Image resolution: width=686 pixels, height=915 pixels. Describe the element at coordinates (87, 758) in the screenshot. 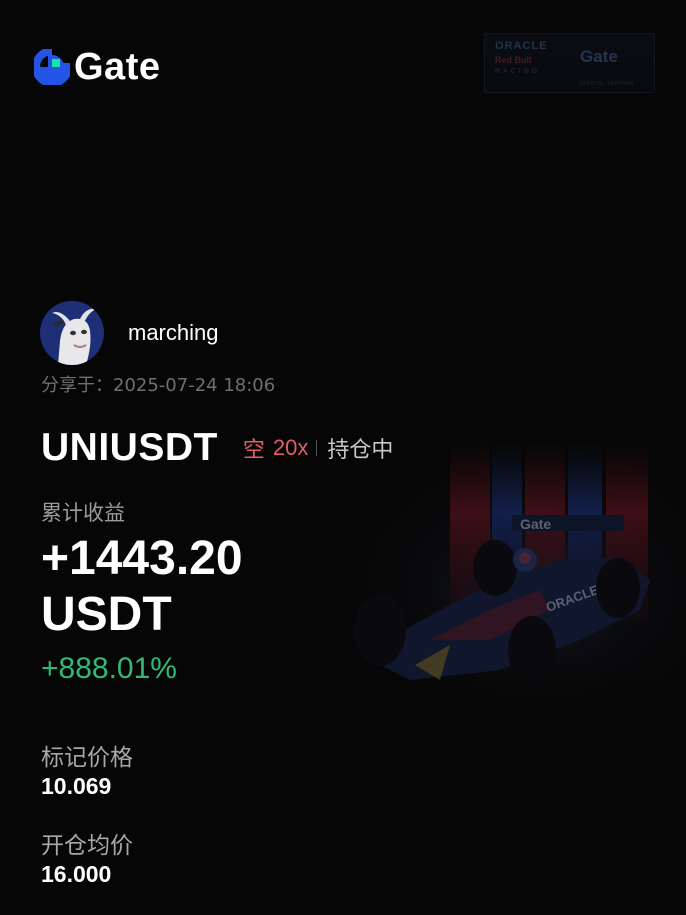

I see `mark-price-label: 标记价格` at that location.